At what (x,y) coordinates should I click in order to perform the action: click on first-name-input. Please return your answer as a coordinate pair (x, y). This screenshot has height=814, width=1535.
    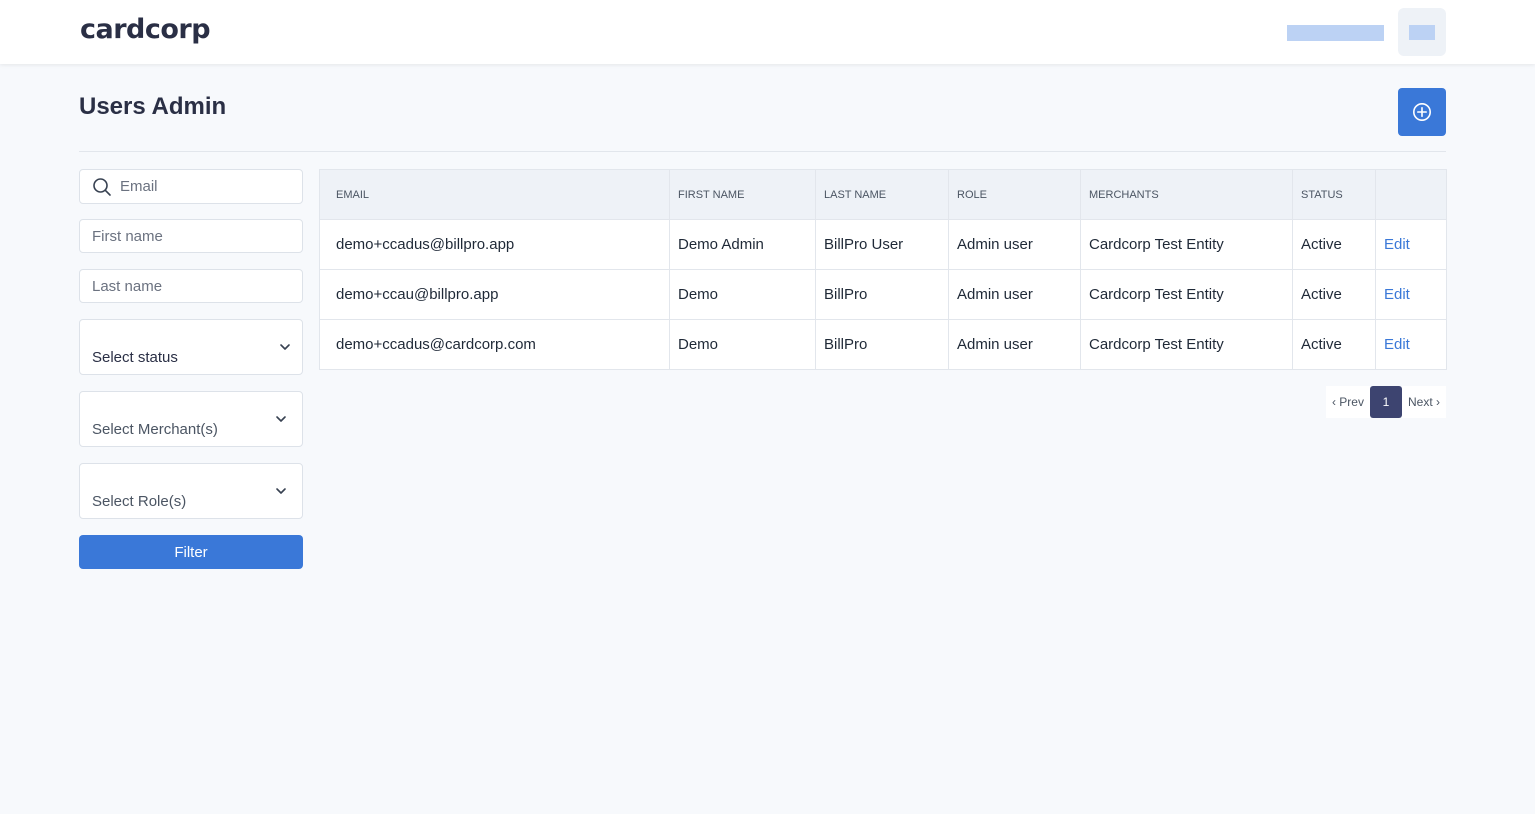
    Looking at the image, I should click on (191, 236).